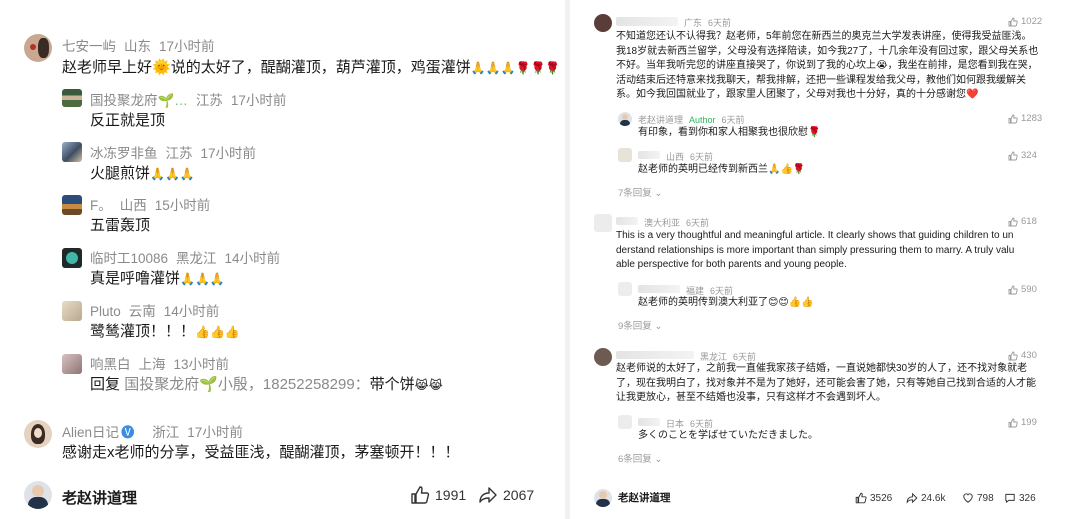 This screenshot has width=1080, height=519. Describe the element at coordinates (128, 432) in the screenshot. I see `verified-icon: 🅥` at that location.